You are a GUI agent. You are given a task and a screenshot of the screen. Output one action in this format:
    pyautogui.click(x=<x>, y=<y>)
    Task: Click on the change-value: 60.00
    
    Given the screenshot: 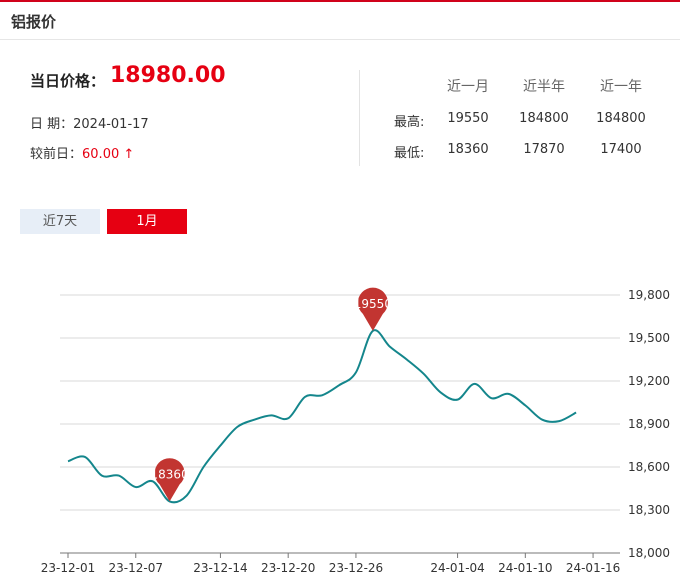 What is the action you would take?
    pyautogui.click(x=101, y=154)
    